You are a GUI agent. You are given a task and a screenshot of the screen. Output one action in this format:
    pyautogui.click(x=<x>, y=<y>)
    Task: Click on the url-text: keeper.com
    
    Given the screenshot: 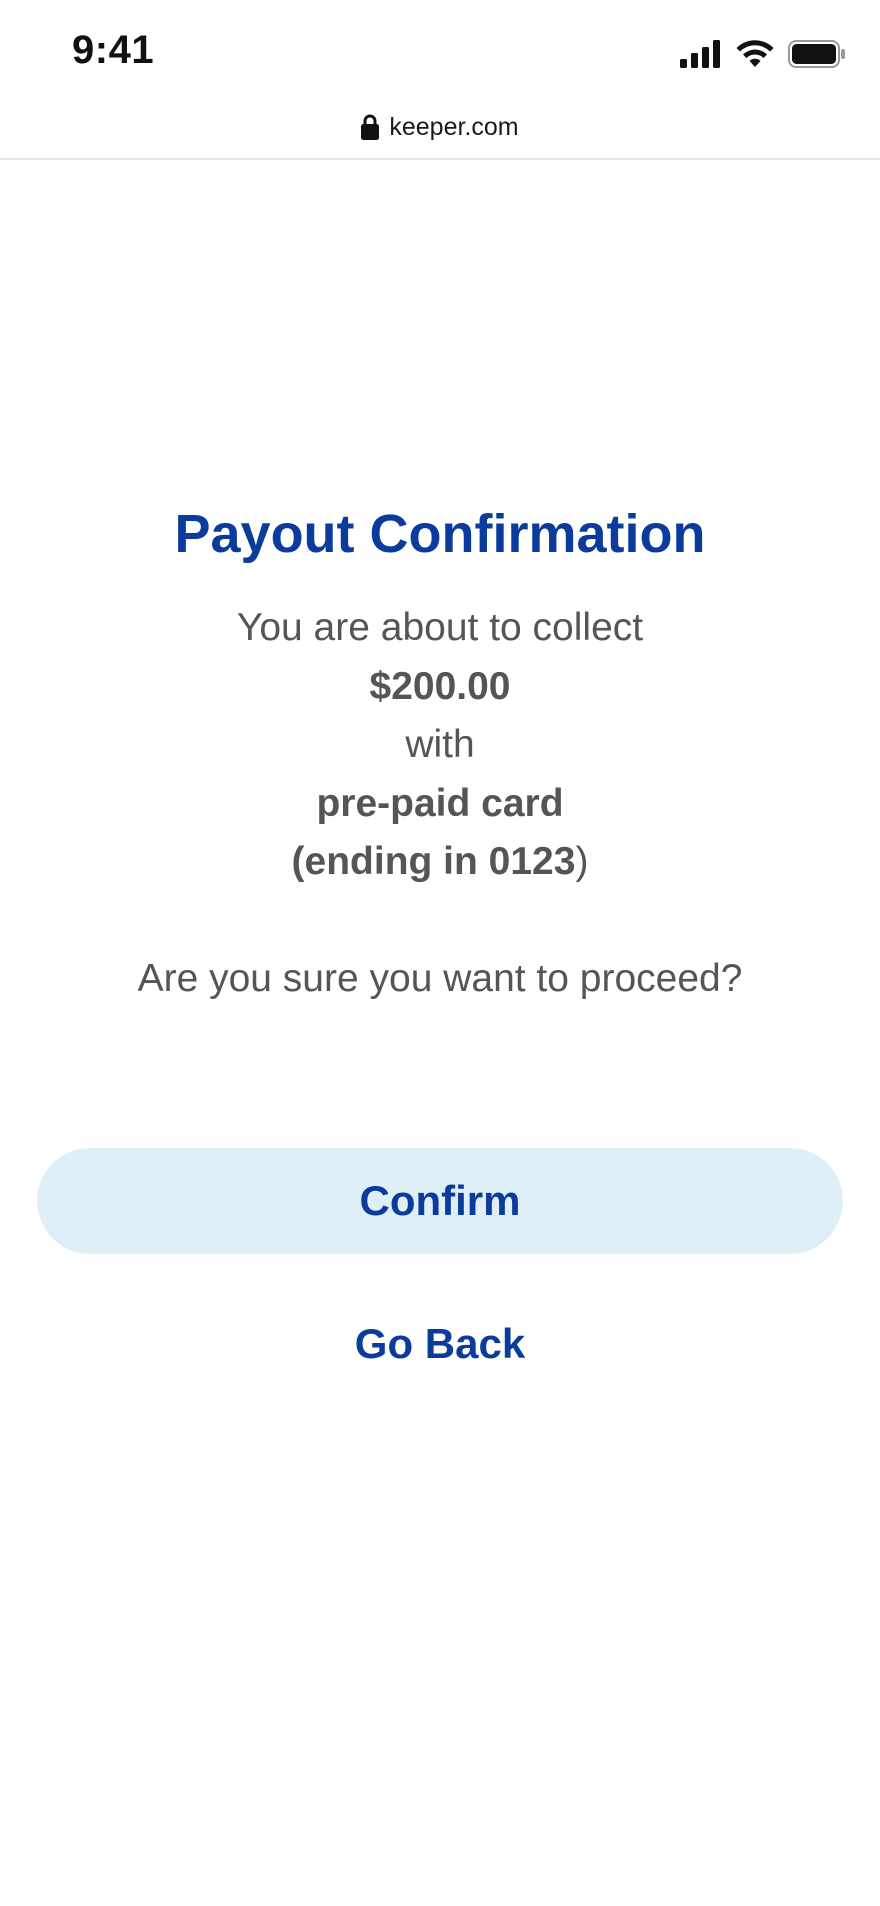 What is the action you would take?
    pyautogui.click(x=454, y=126)
    